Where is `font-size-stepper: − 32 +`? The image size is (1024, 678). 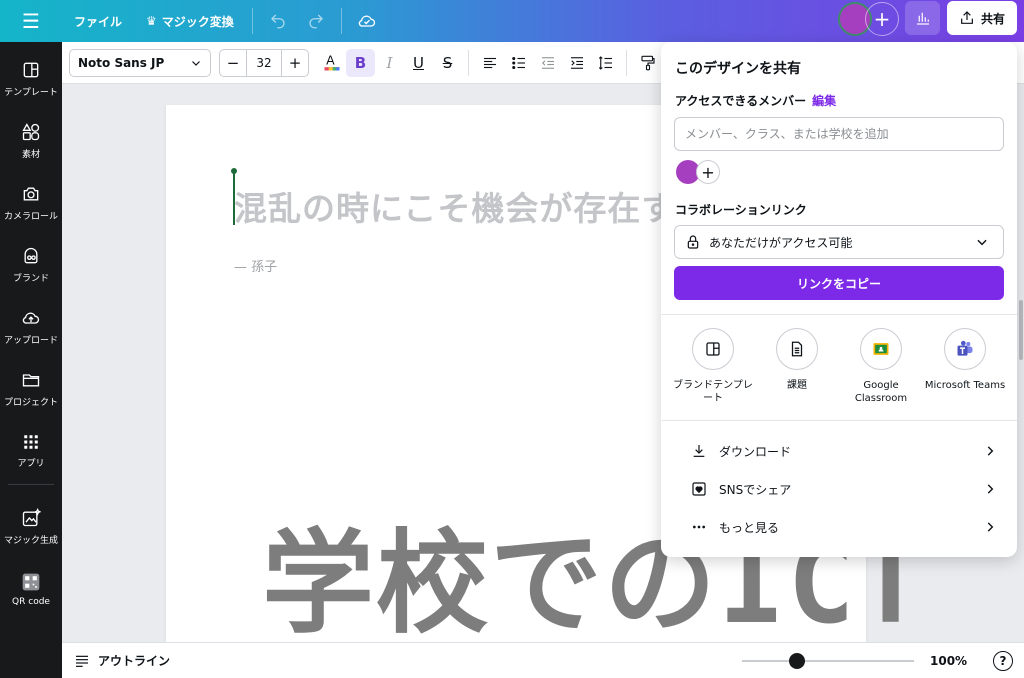 font-size-stepper: − 32 + is located at coordinates (264, 62).